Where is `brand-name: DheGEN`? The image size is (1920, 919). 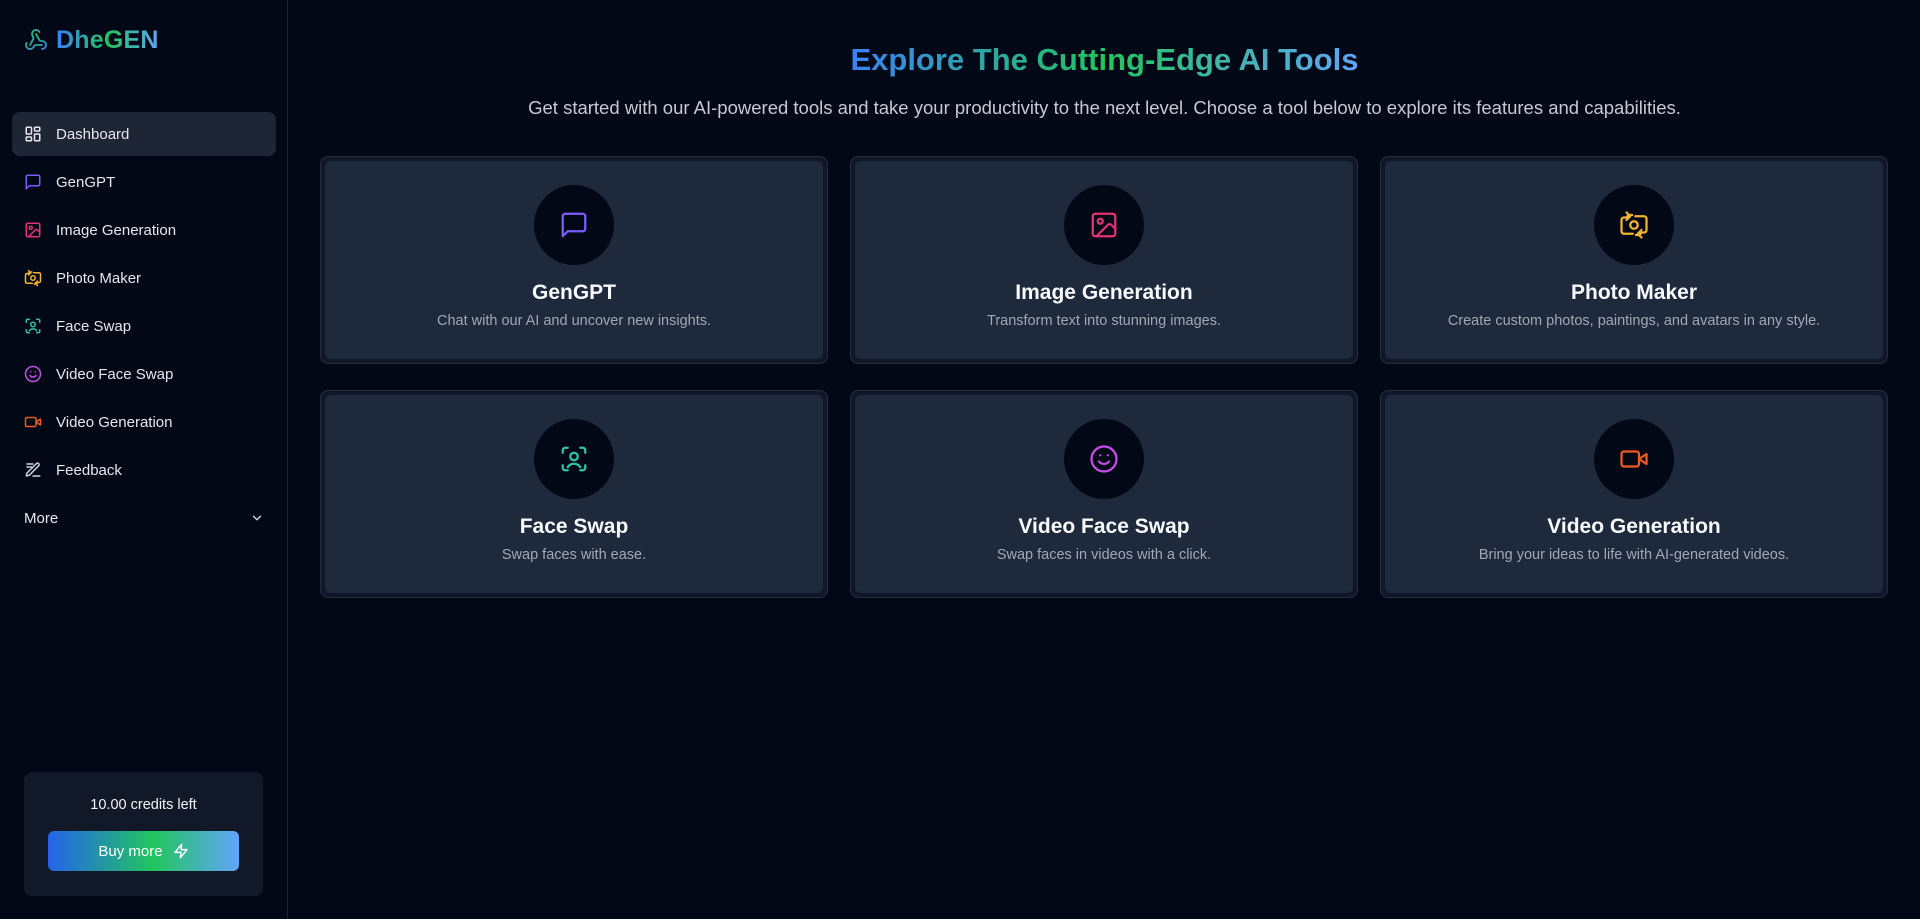 brand-name: DheGEN is located at coordinates (107, 39).